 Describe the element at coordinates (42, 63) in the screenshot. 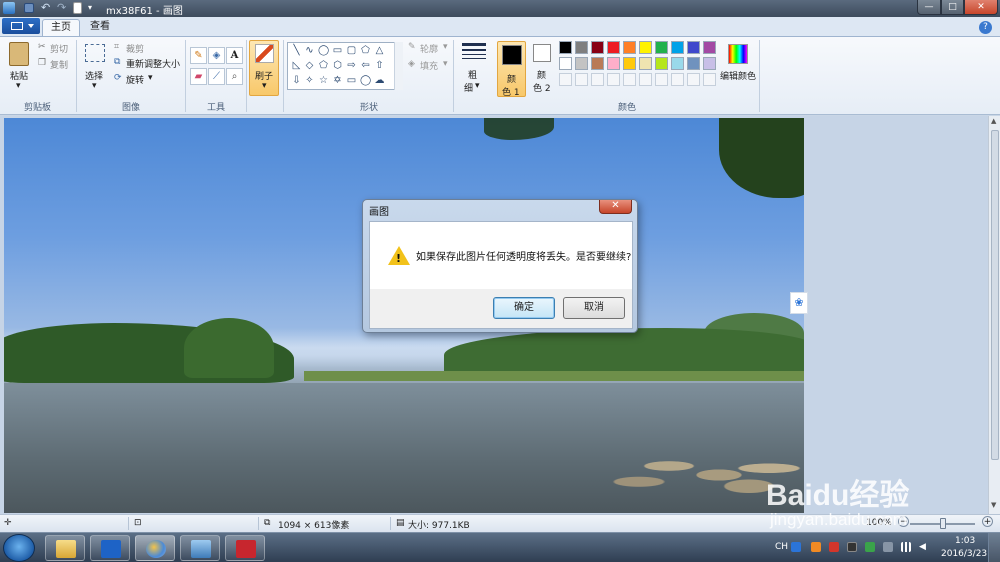

I see `copy-icon: ❐` at that location.